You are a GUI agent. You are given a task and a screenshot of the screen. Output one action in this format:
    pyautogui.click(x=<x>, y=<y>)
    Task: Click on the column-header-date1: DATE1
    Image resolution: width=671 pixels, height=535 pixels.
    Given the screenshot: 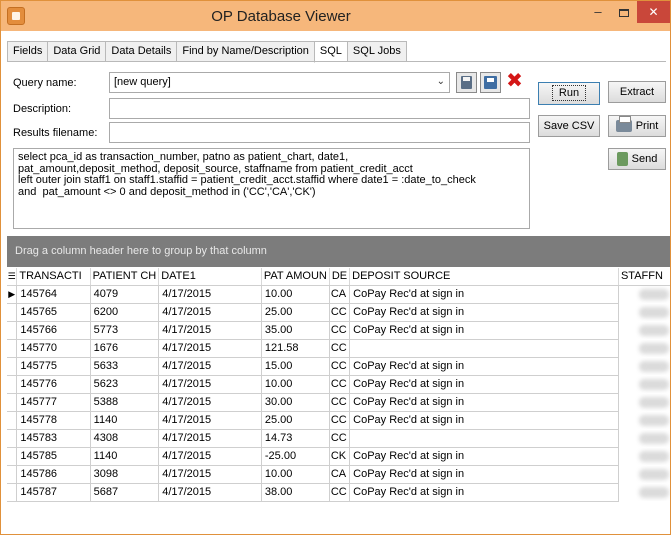 What is the action you would take?
    pyautogui.click(x=210, y=277)
    